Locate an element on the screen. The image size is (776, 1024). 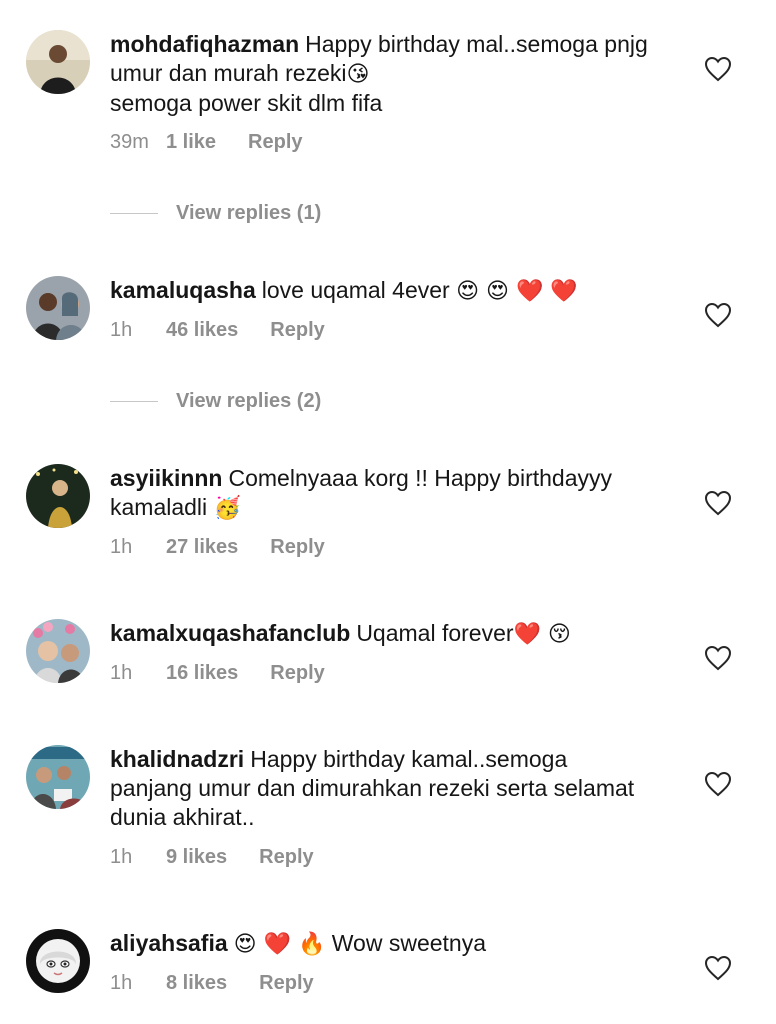
timestamp: 39m is located at coordinates (129, 142).